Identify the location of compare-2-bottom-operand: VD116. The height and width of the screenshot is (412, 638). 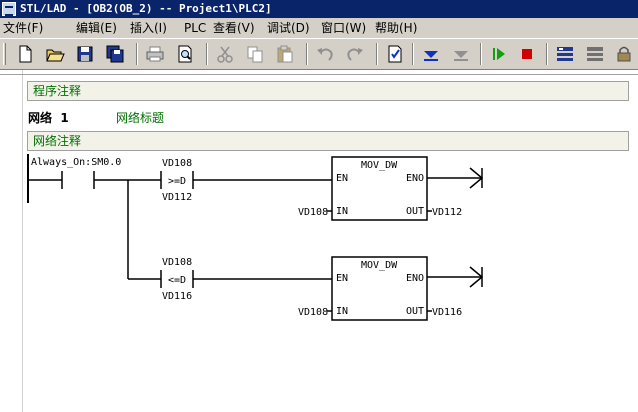
(177, 296).